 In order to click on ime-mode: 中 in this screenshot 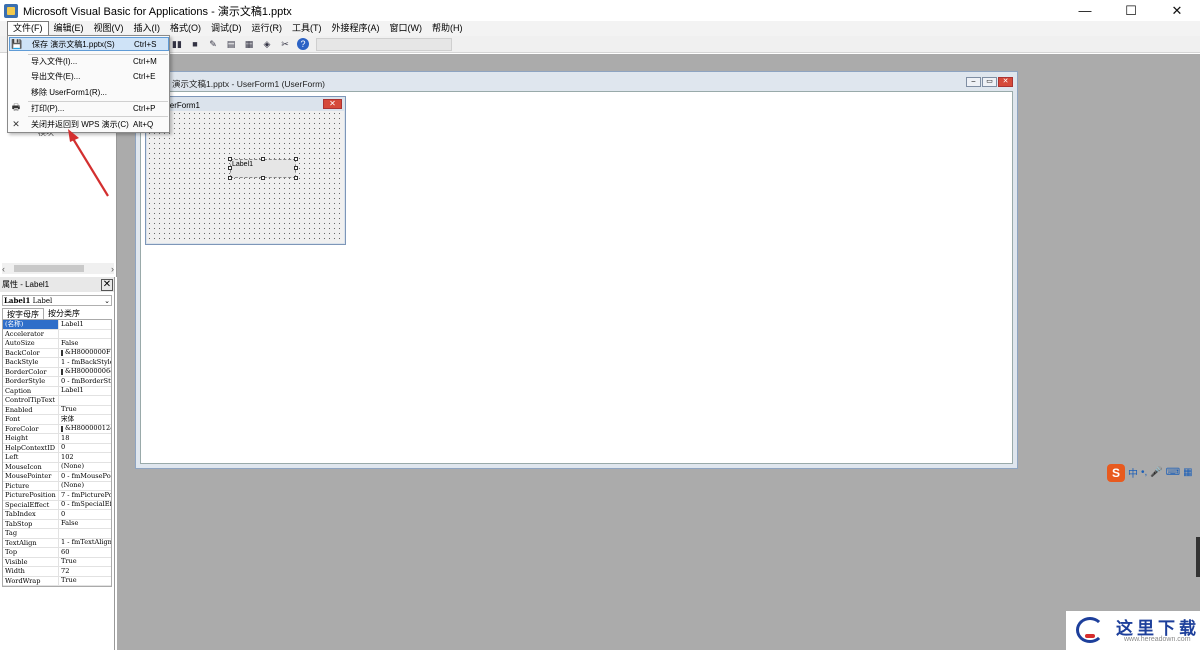, I will do `click(1133, 472)`.